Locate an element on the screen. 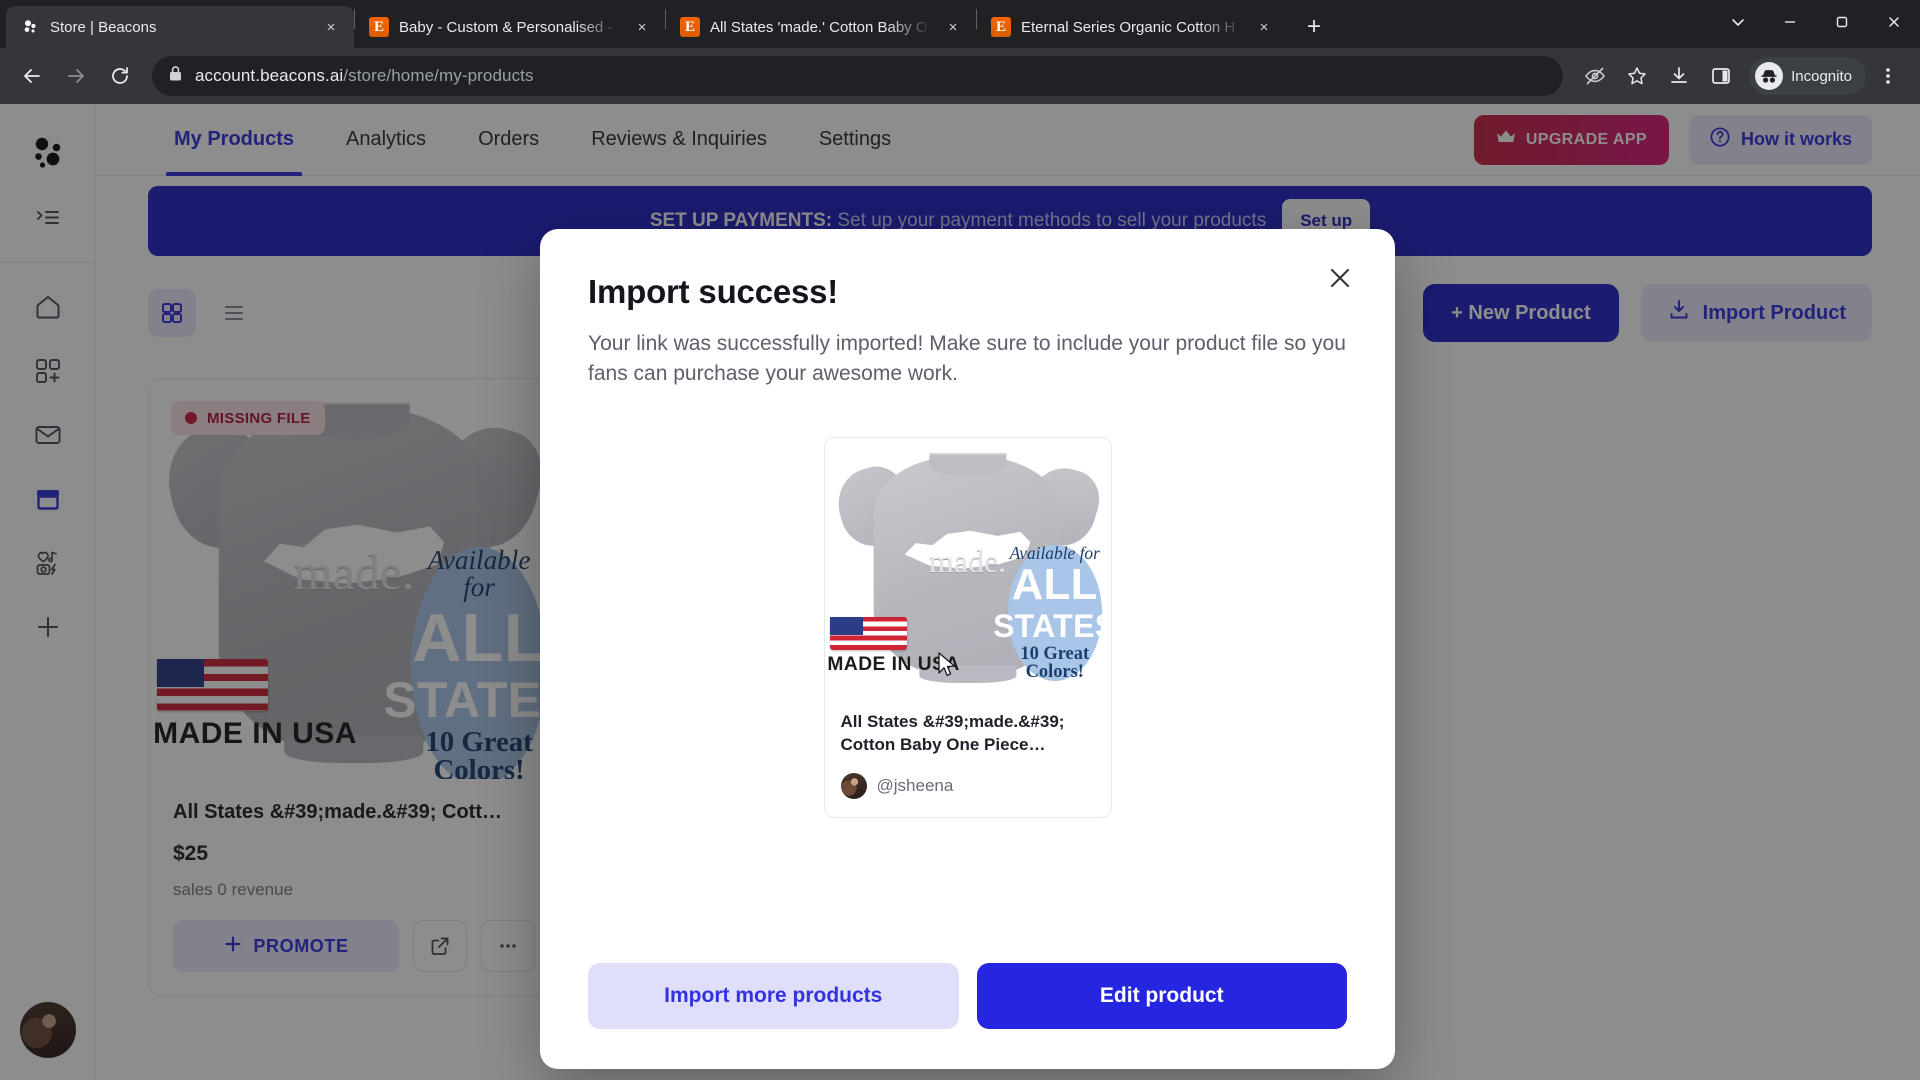 Image resolution: width=1920 pixels, height=1080 pixels. beacons-icon is located at coordinates (30, 27).